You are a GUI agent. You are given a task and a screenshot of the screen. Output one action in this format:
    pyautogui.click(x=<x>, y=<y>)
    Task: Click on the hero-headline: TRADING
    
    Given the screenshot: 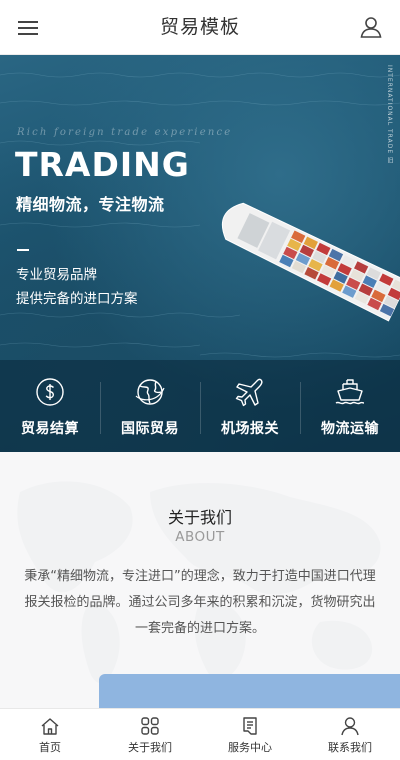 What is the action you would take?
    pyautogui.click(x=102, y=164)
    